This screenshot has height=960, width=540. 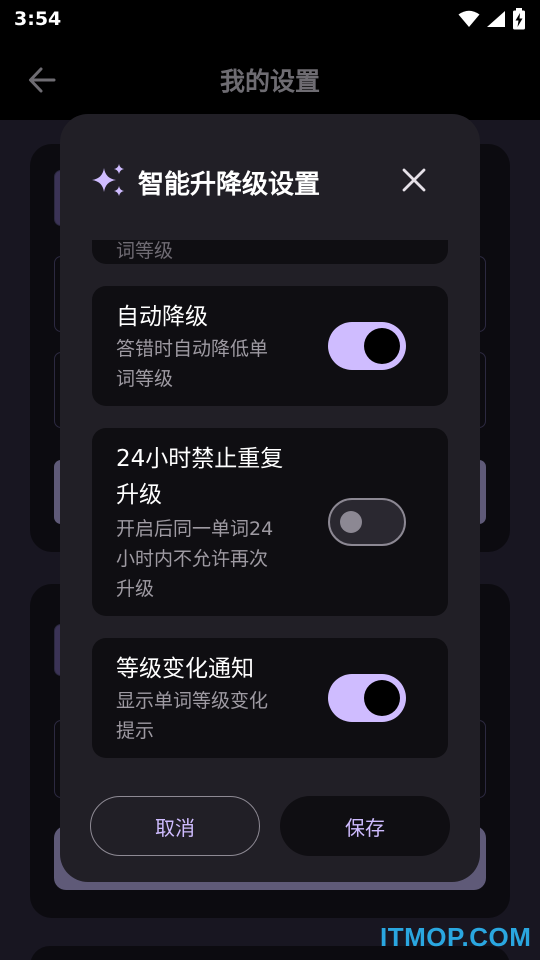 I want to click on sparkle-icon, so click(x=108, y=180).